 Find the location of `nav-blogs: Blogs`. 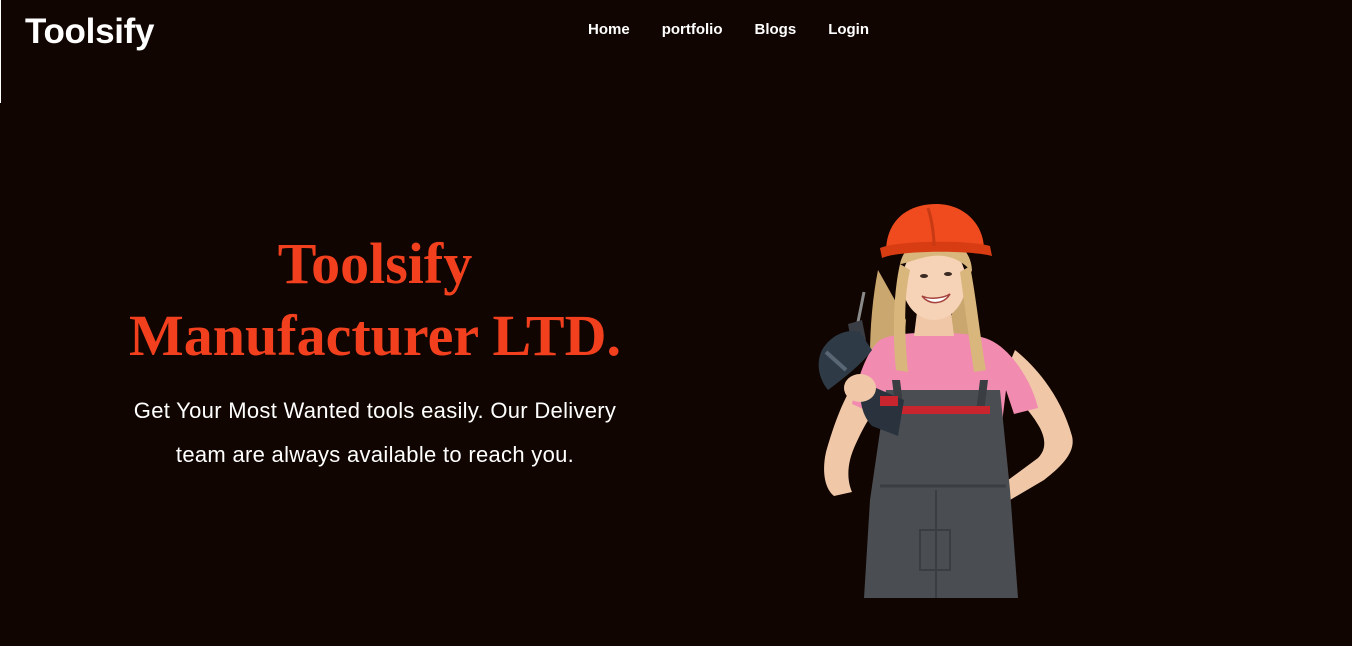

nav-blogs: Blogs is located at coordinates (776, 30).